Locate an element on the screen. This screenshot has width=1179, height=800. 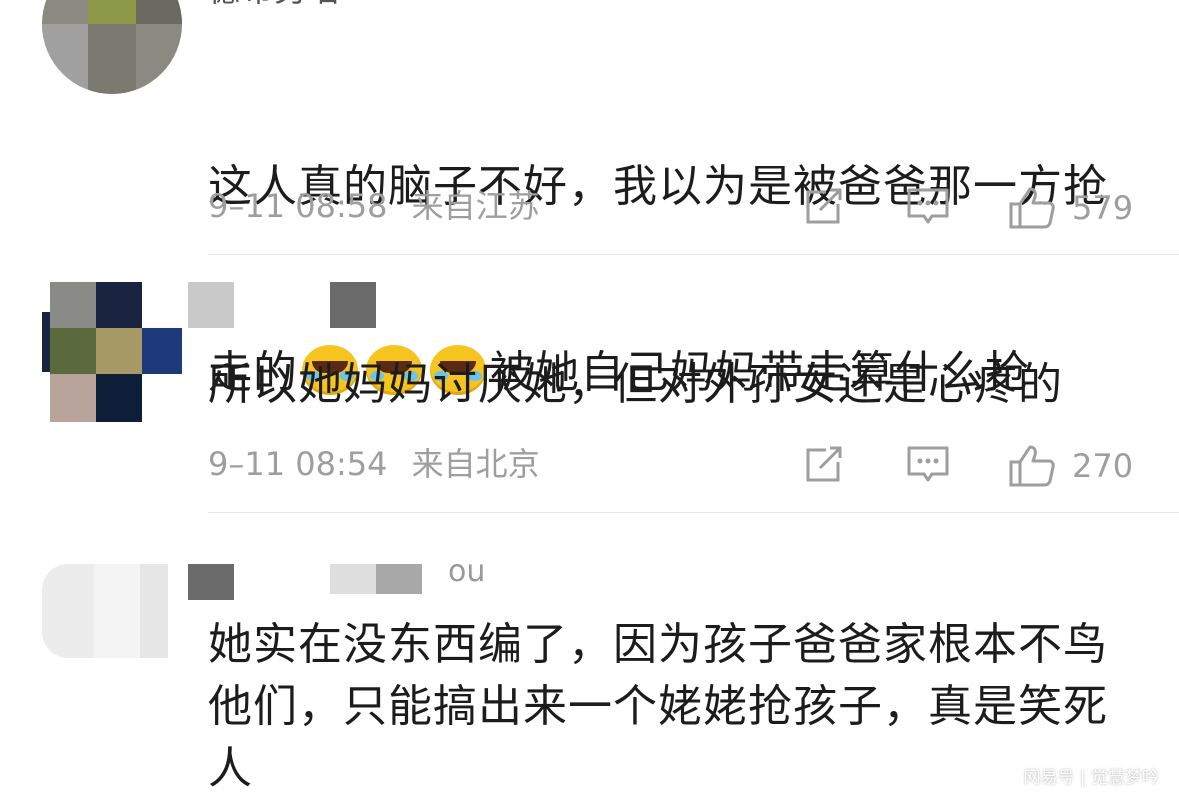
watermark: 网易号 | 觉慧梦吟 is located at coordinates (1091, 778).